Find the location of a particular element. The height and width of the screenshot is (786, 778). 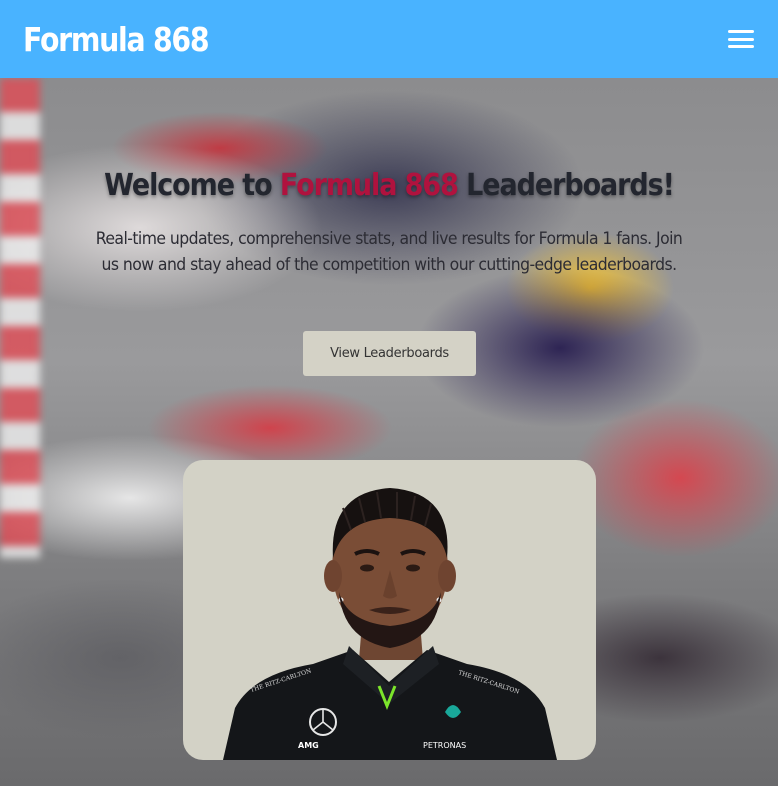

suit-logo-text: AMG is located at coordinates (308, 745).